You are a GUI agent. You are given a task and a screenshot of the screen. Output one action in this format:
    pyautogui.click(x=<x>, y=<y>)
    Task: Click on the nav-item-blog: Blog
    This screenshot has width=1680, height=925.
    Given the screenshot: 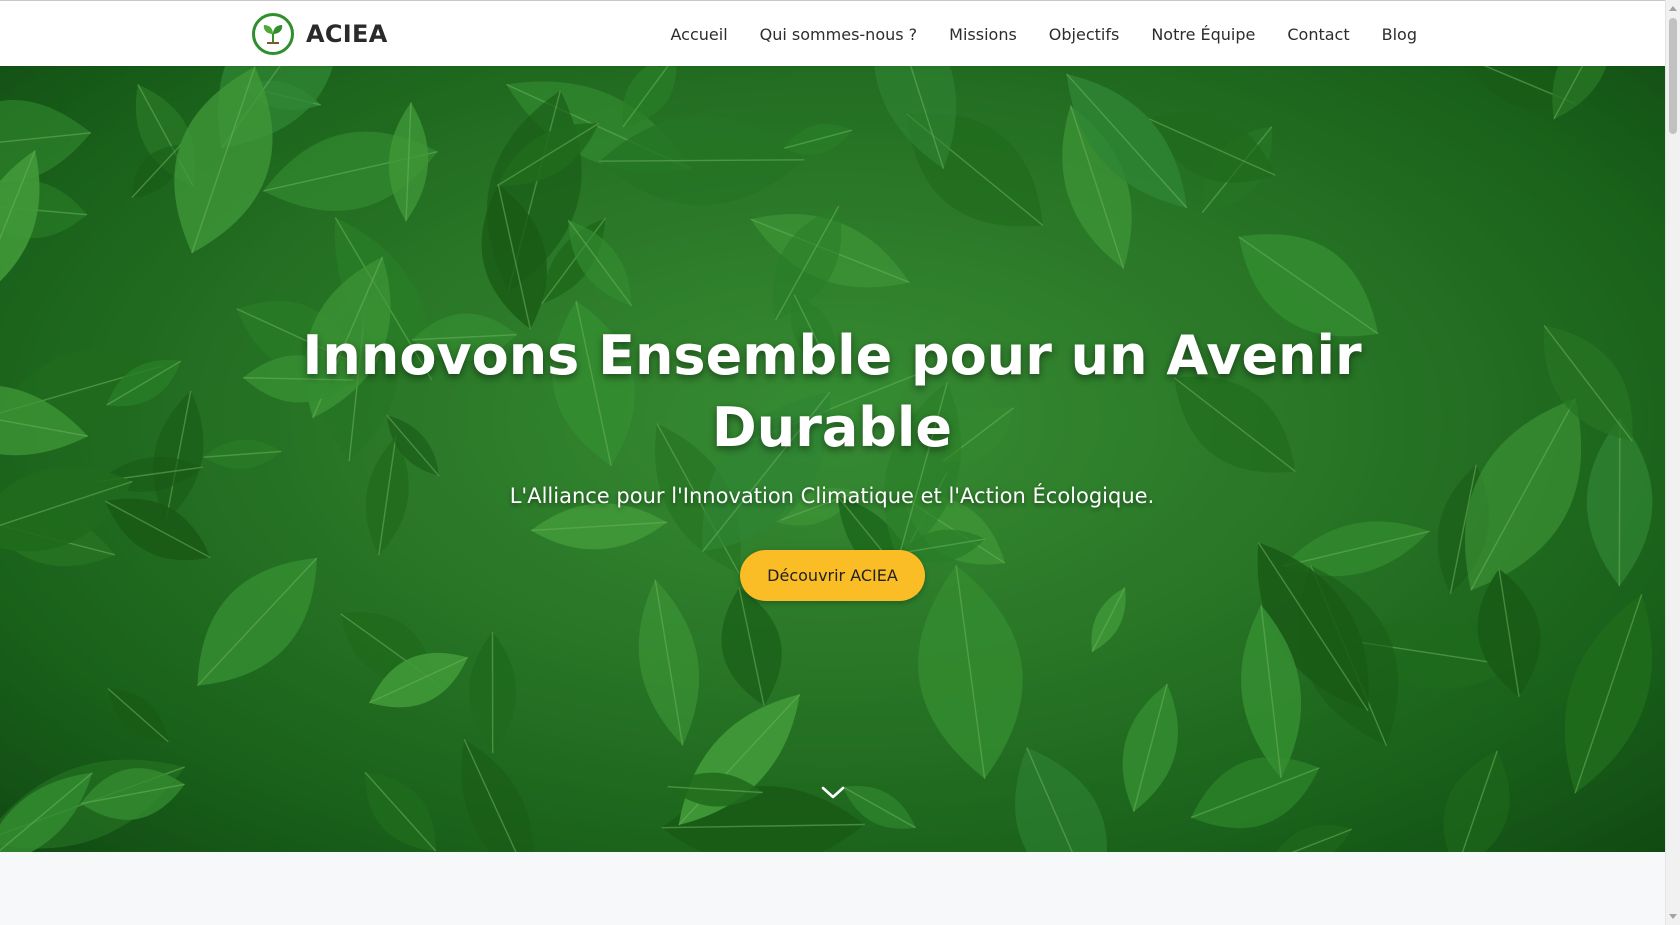 What is the action you would take?
    pyautogui.click(x=1399, y=34)
    